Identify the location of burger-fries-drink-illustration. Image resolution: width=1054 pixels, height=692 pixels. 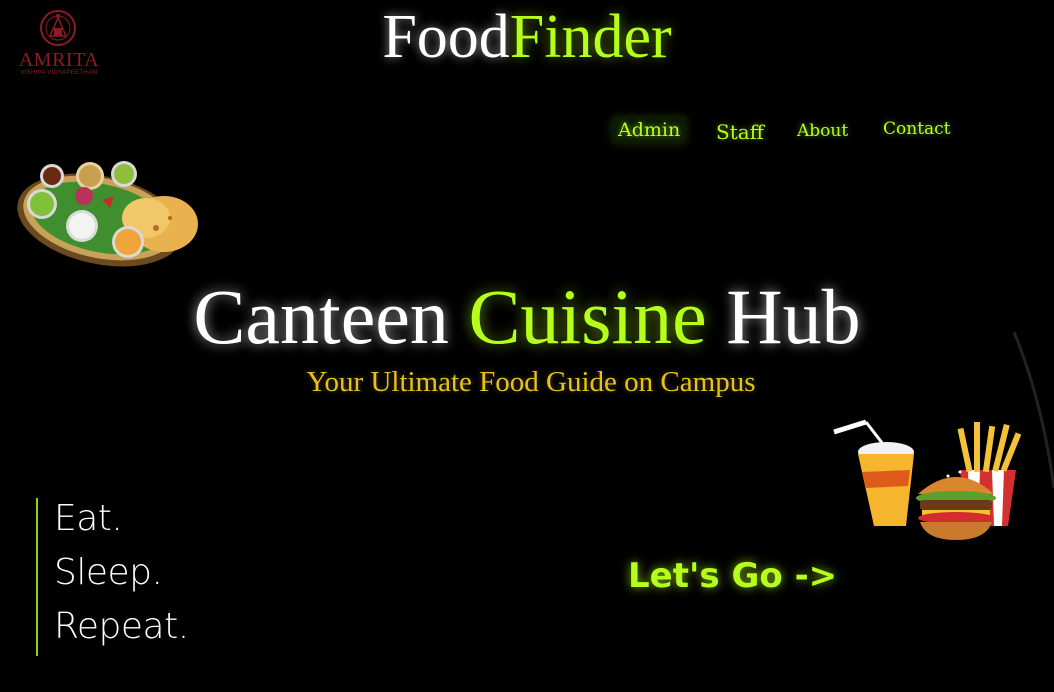
(927, 479).